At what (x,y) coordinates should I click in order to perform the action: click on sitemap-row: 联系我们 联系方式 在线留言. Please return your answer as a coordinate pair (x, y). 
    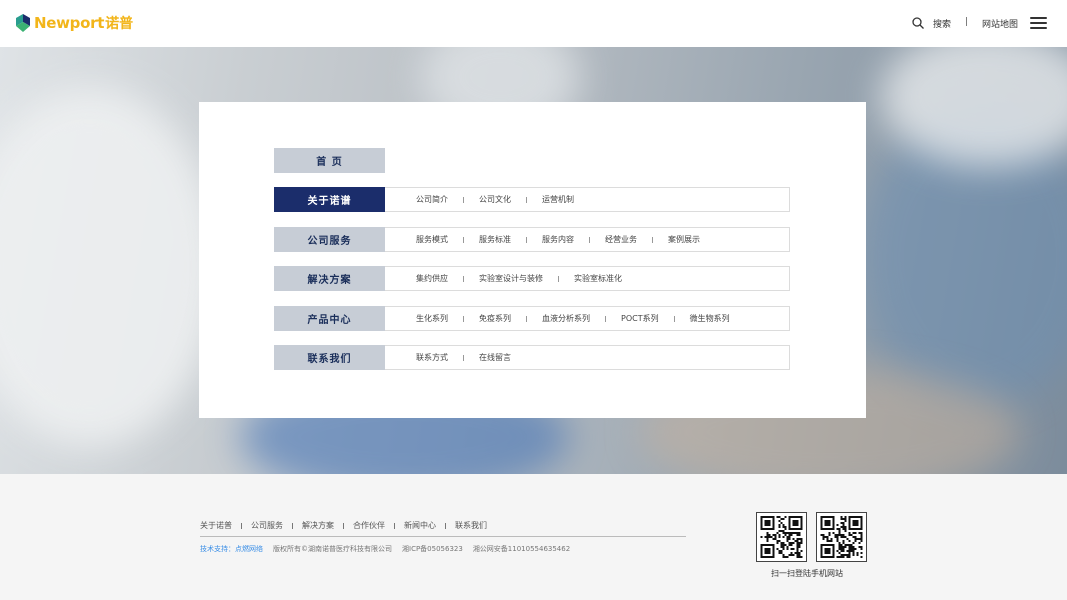
    Looking at the image, I should click on (532, 357).